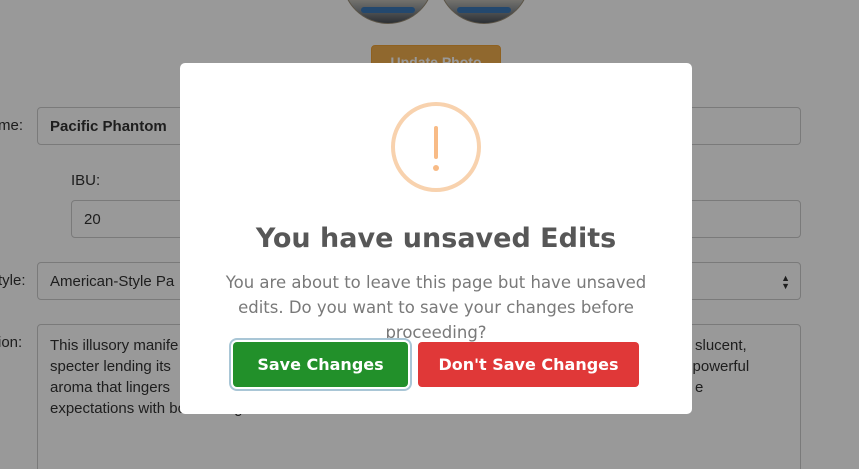 This screenshot has height=469, width=859. I want to click on warning-exclamation-icon, so click(436, 147).